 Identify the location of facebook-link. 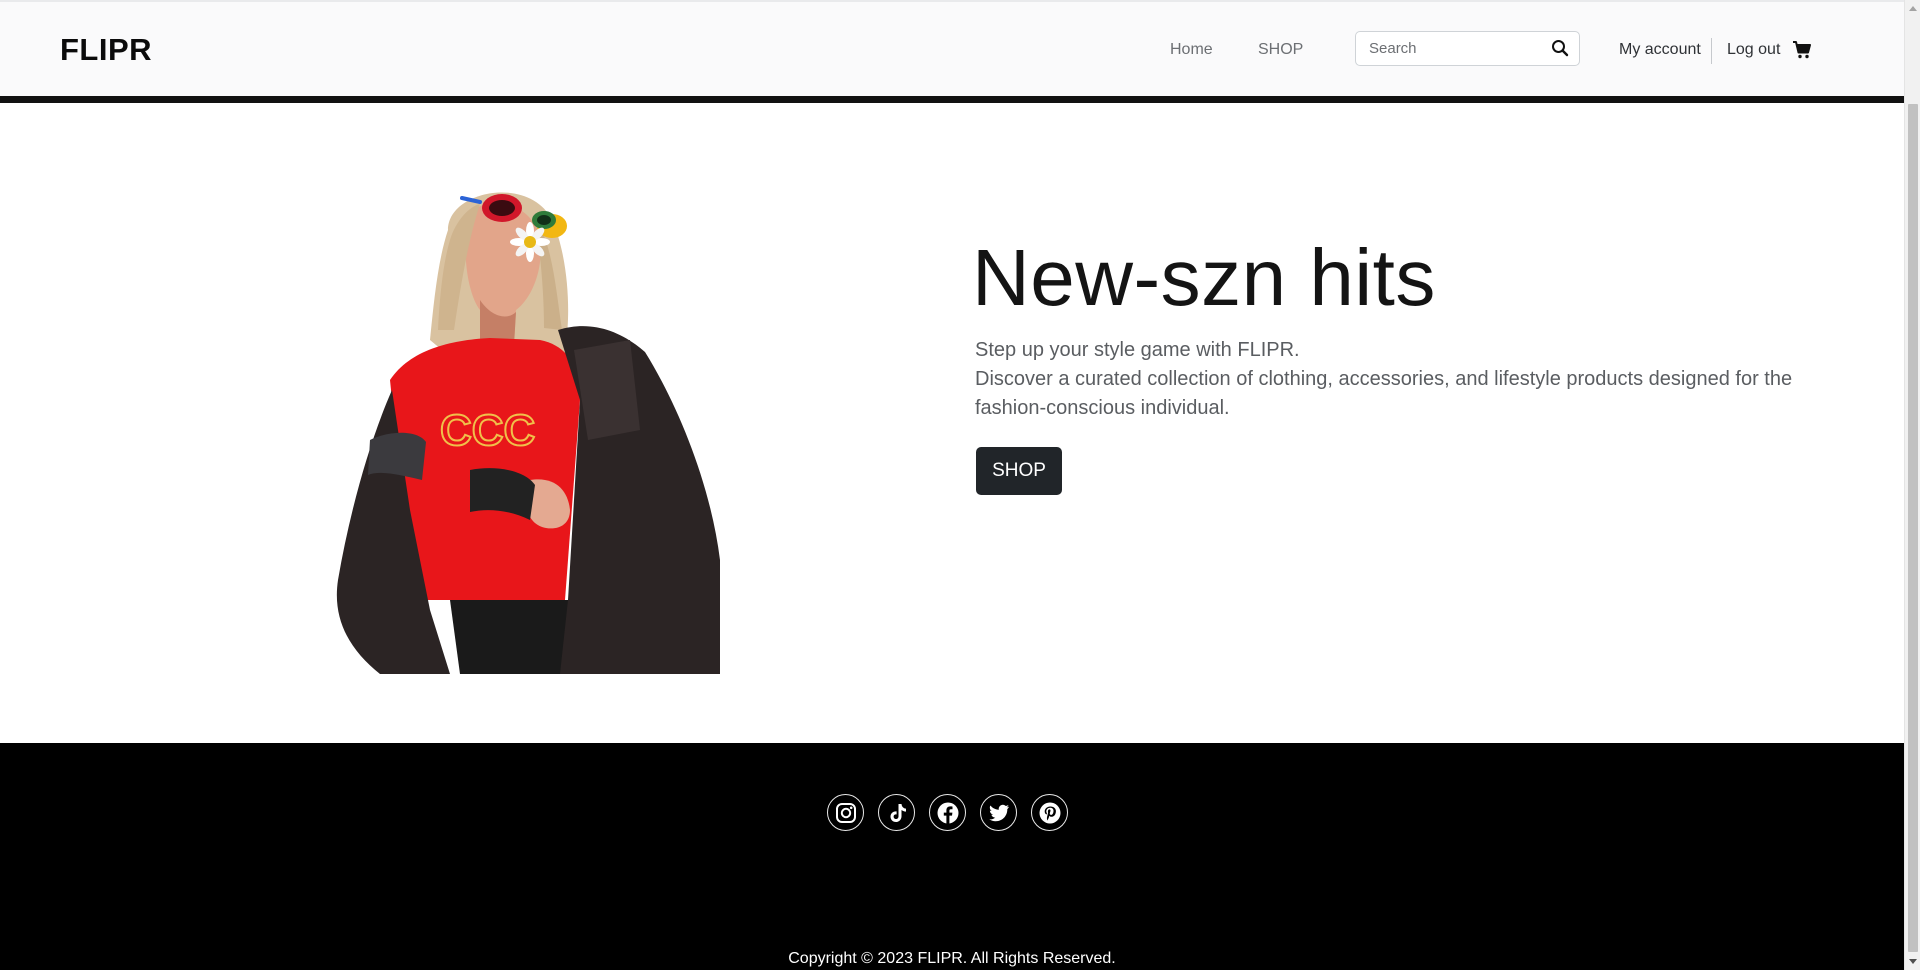
(947, 812).